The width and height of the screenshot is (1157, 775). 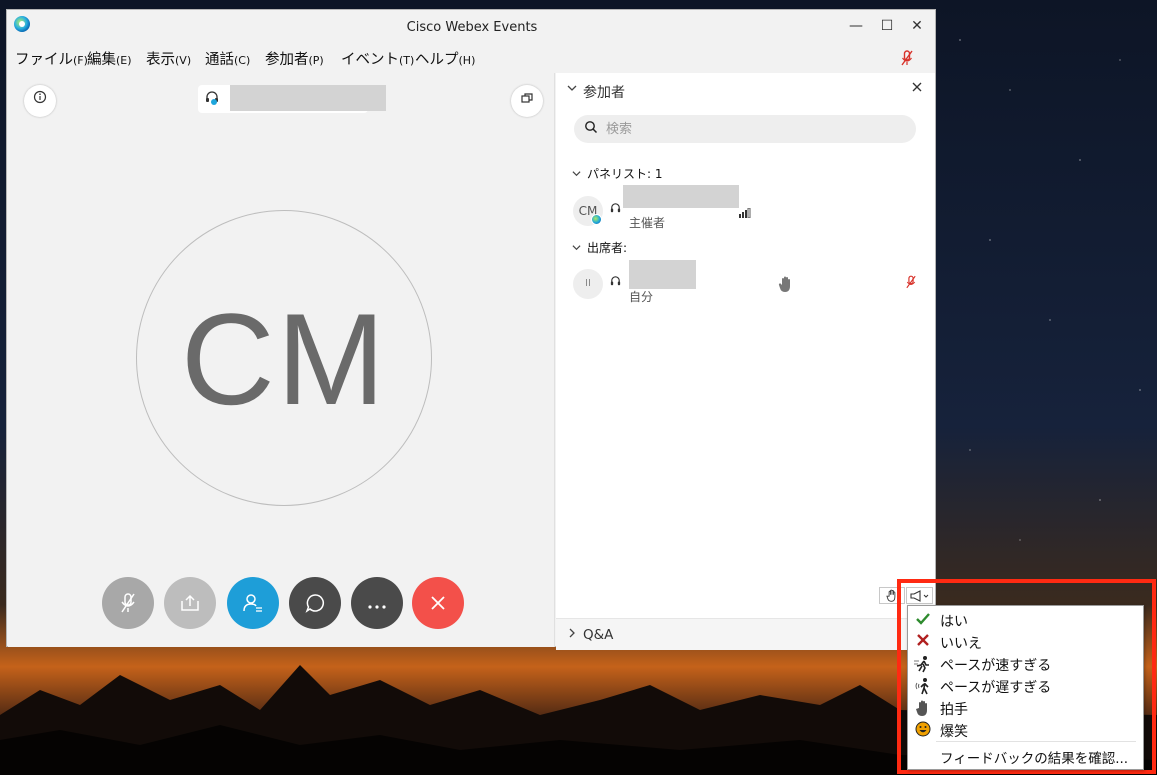 I want to click on maximize-button: ☐, so click(x=887, y=26).